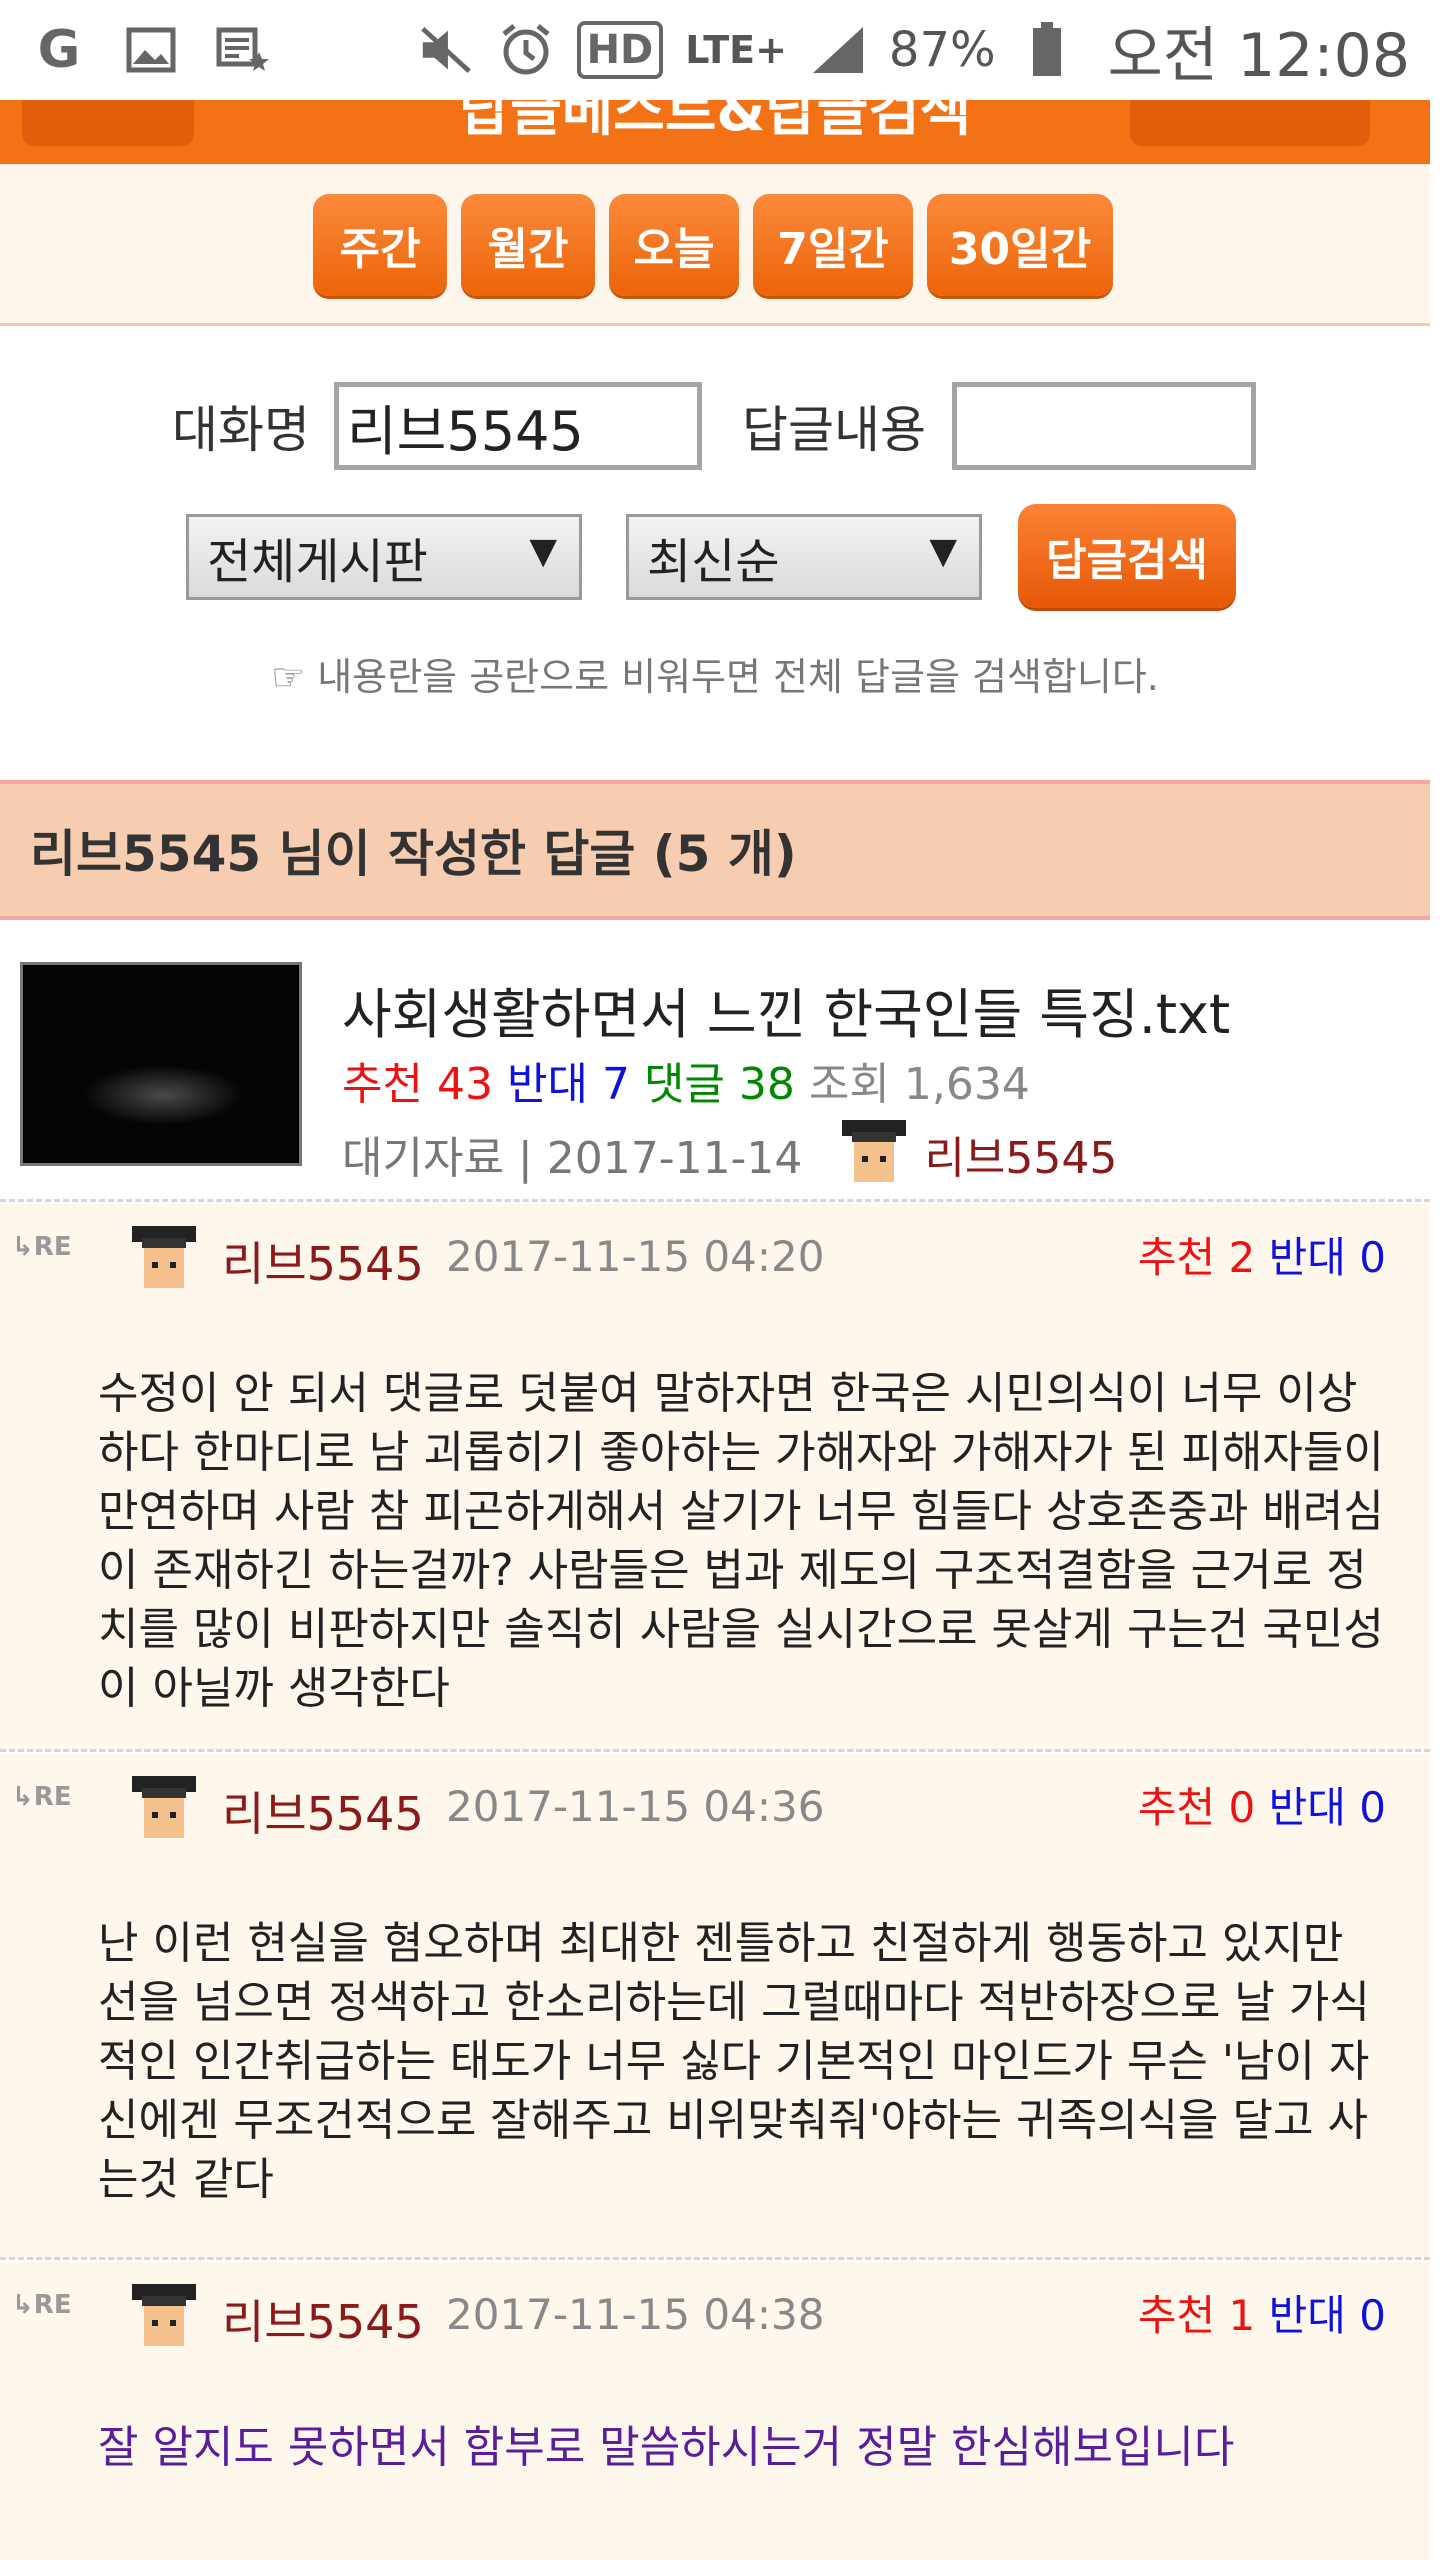  What do you see at coordinates (243, 50) in the screenshot?
I see `calendar-star-icon` at bounding box center [243, 50].